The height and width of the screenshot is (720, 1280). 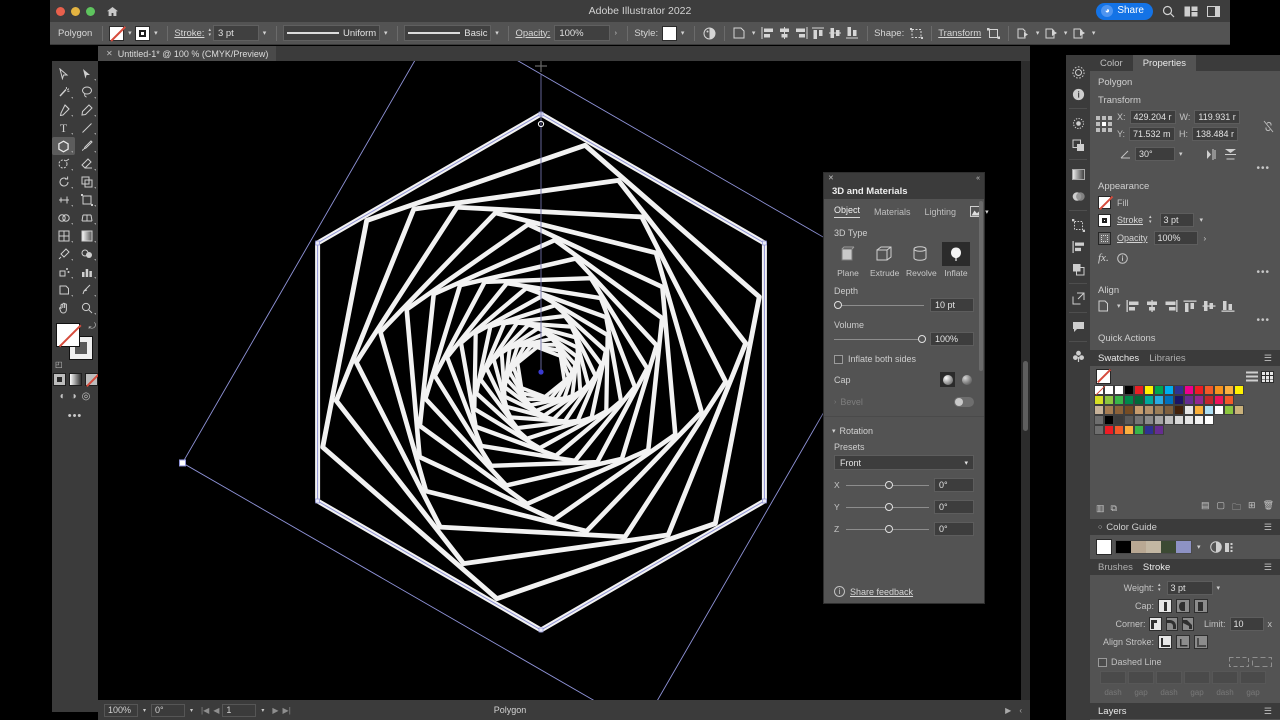 I want to click on artboard-number-field: 1, so click(x=239, y=710).